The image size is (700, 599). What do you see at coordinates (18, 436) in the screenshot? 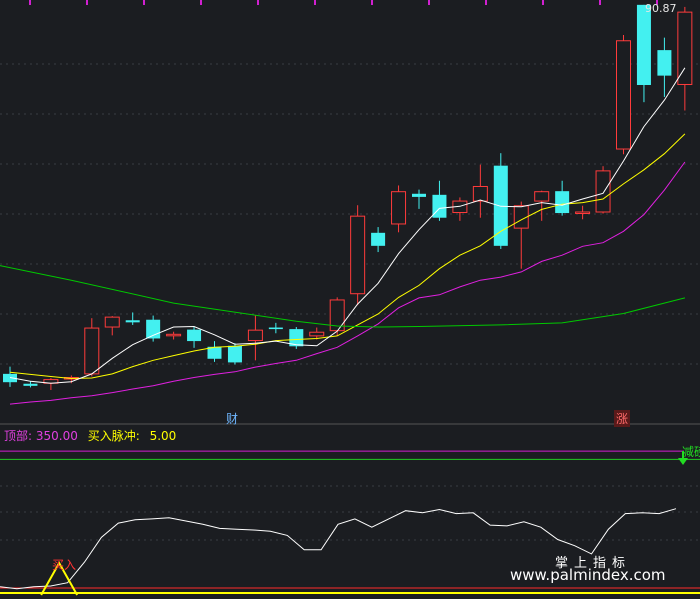
I see `legend-top-label: 顶部:` at bounding box center [18, 436].